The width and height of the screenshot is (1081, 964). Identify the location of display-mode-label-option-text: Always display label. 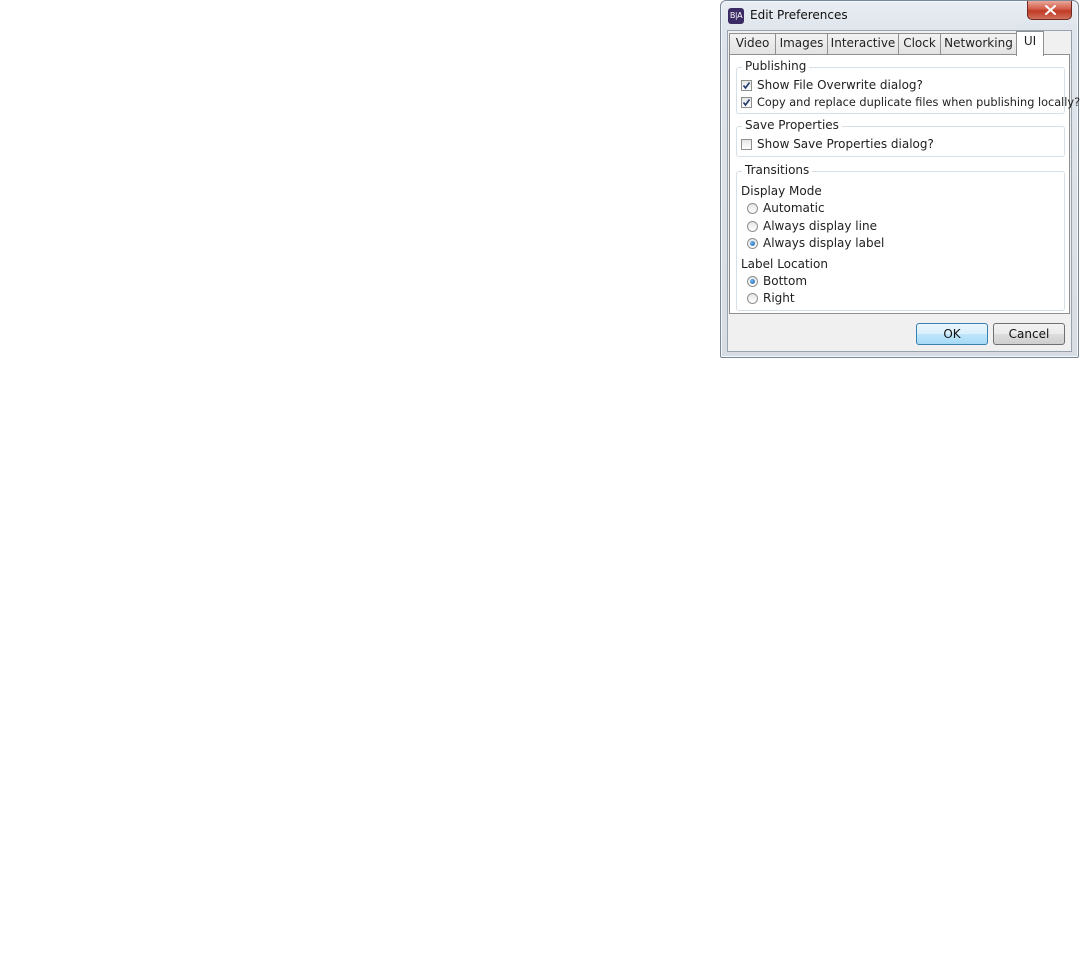
(824, 243).